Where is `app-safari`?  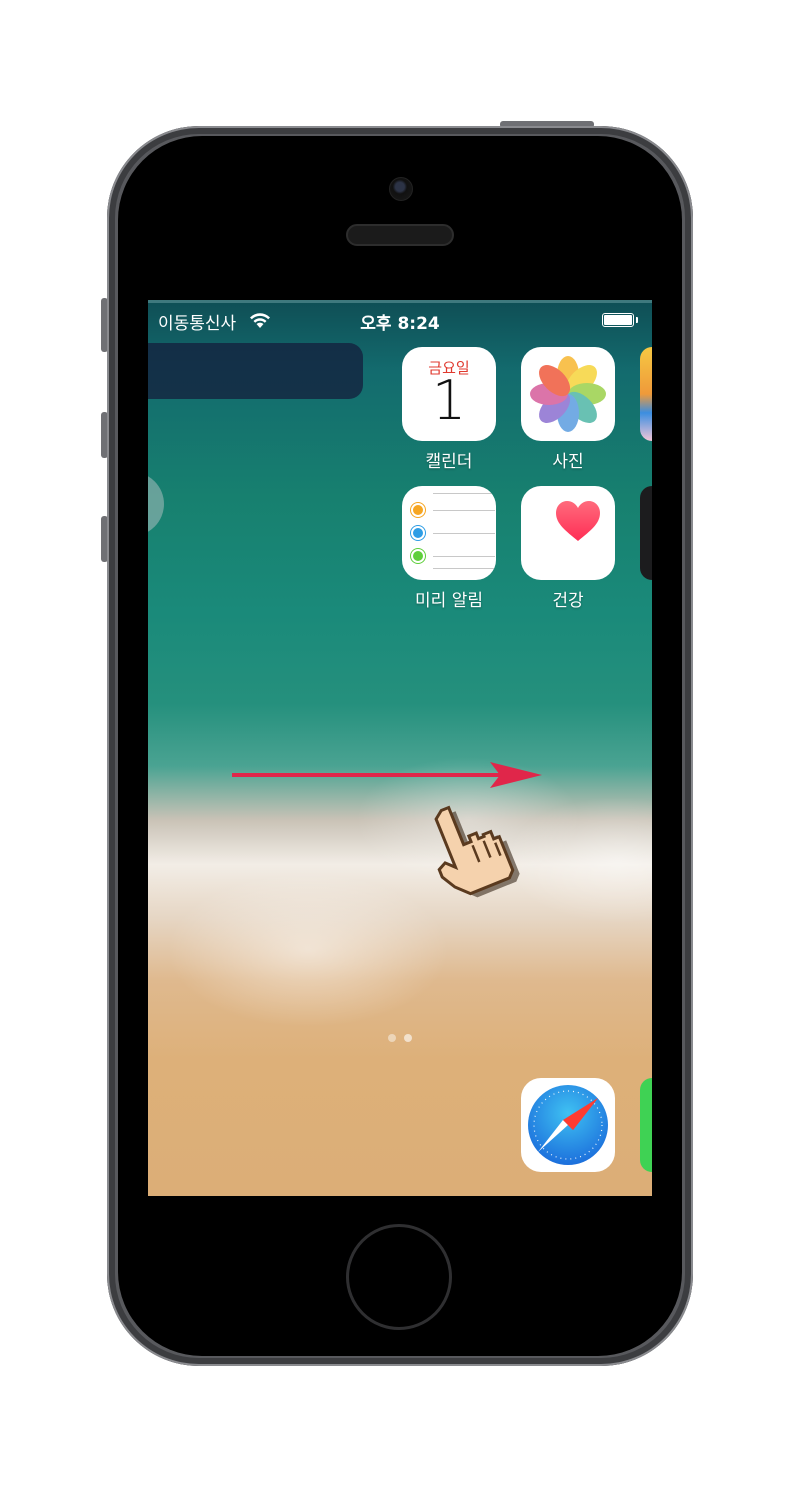 app-safari is located at coordinates (568, 1125).